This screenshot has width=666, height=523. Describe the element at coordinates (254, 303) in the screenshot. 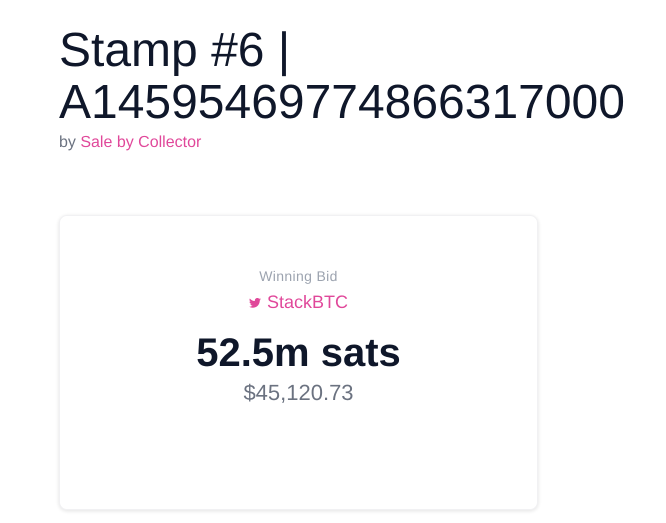

I see `bird-icon` at that location.